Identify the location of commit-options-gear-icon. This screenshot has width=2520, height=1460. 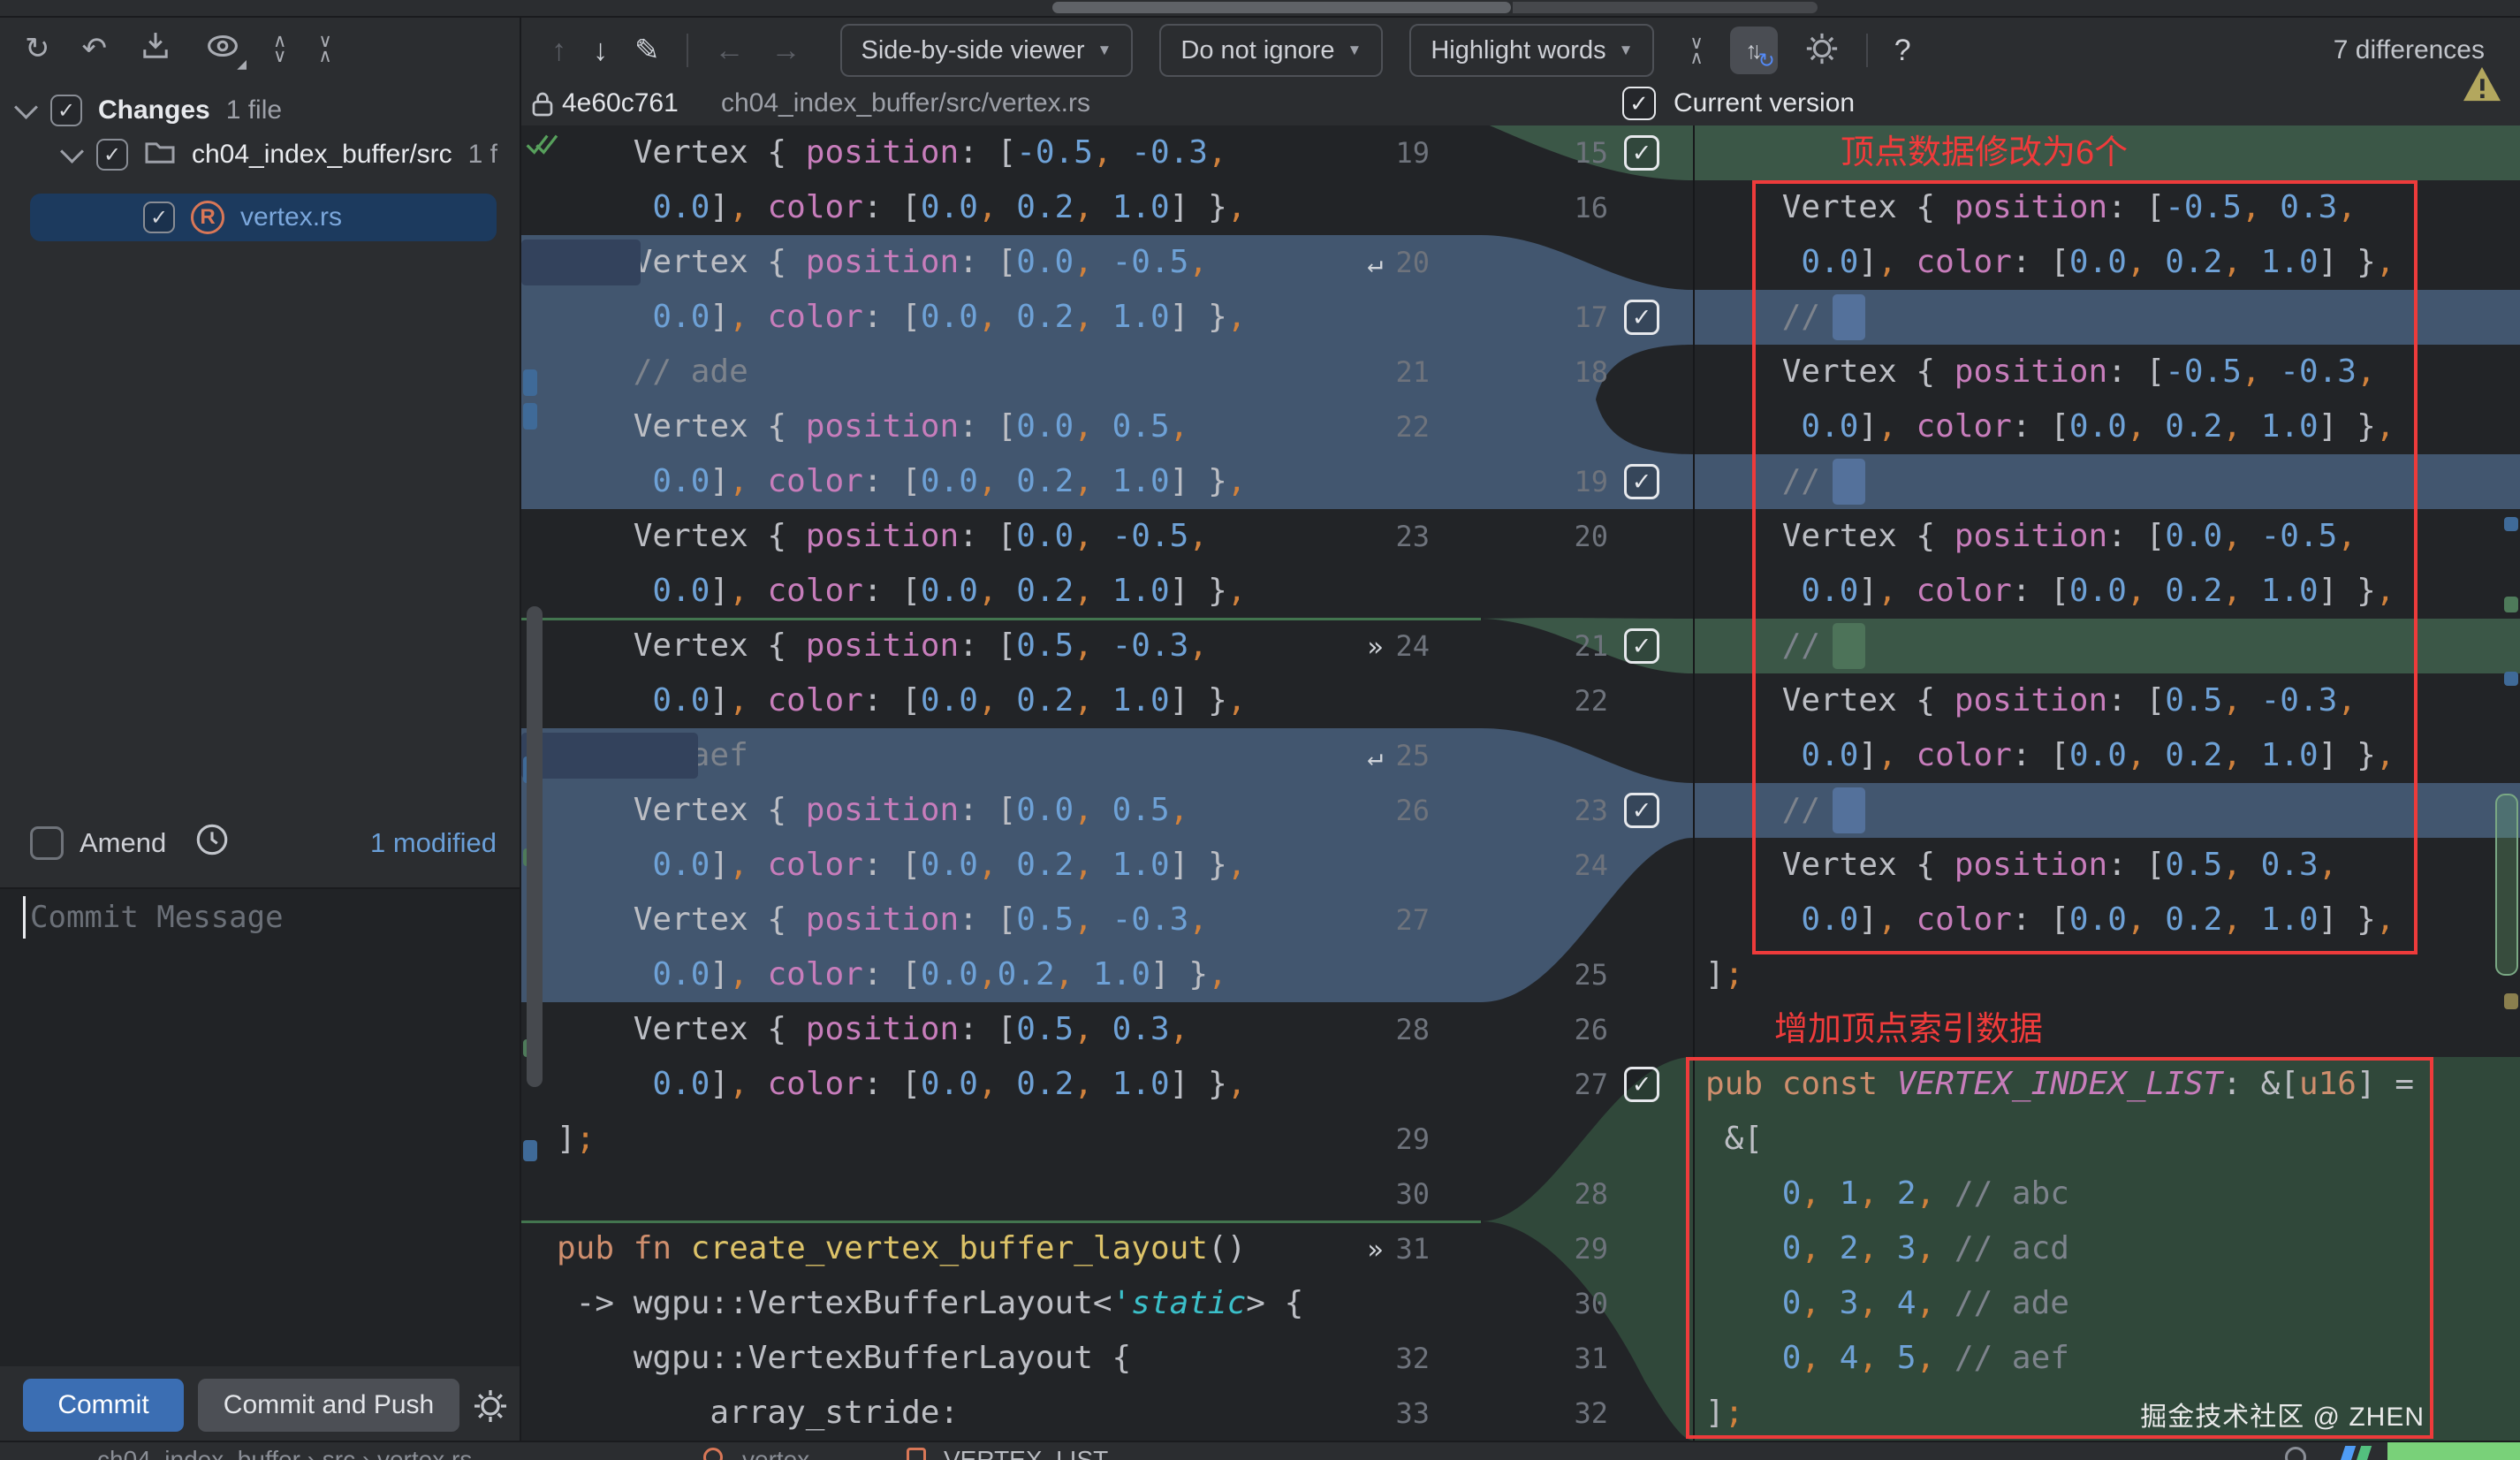
(490, 1408).